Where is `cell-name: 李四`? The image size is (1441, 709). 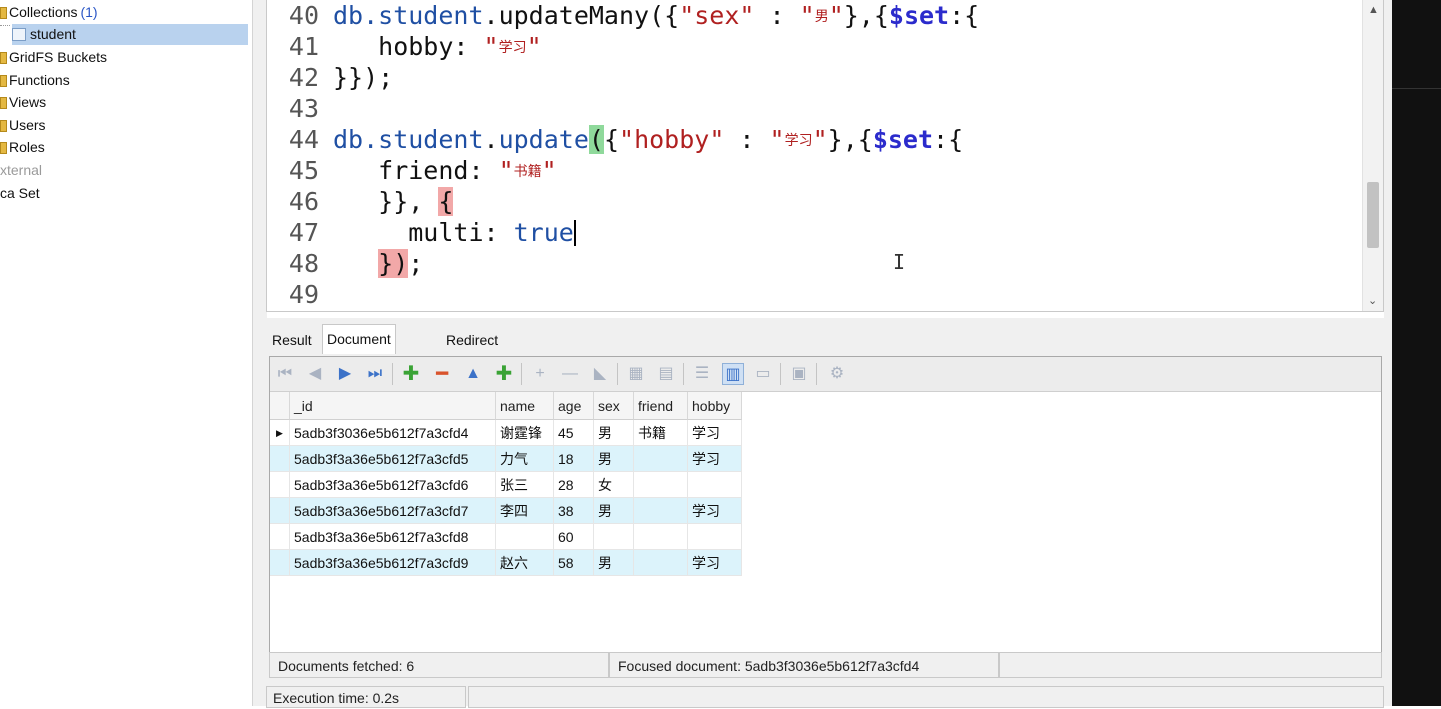 cell-name: 李四 is located at coordinates (525, 511).